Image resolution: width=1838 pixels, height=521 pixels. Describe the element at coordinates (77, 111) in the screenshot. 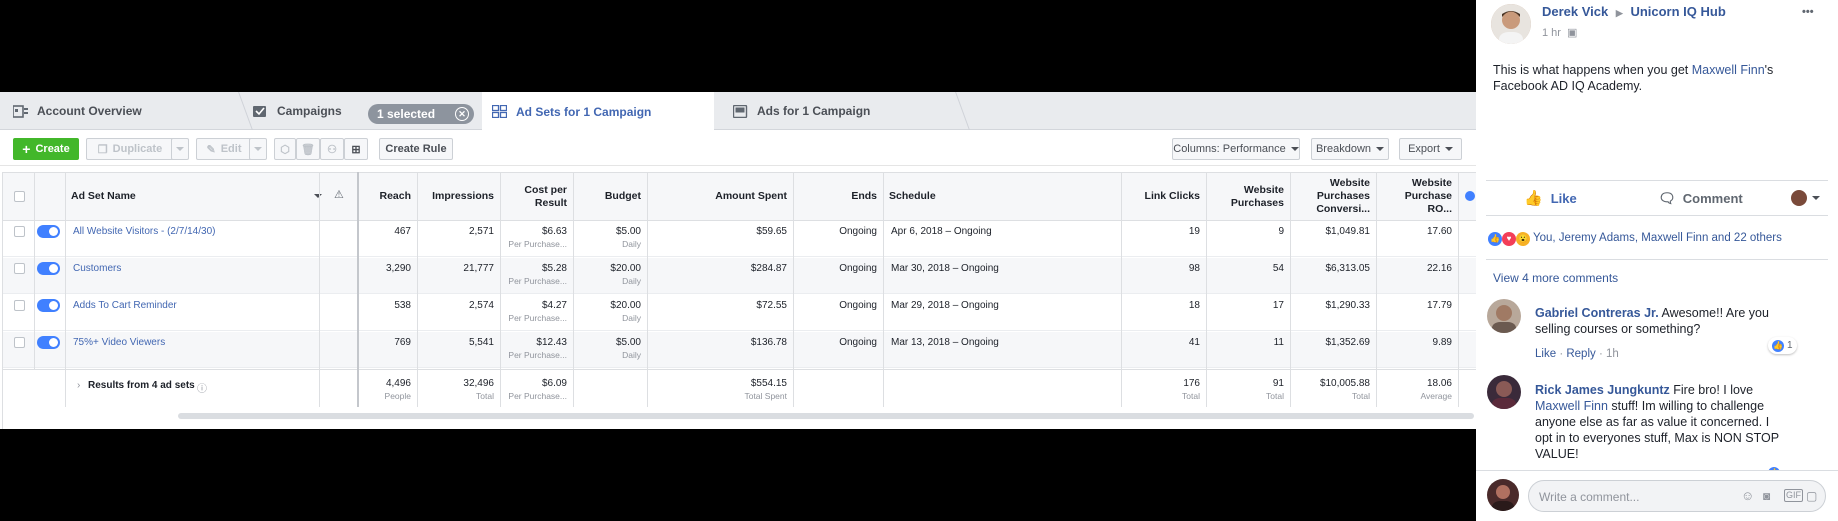

I see `tab-account-overview: Account Overview` at that location.